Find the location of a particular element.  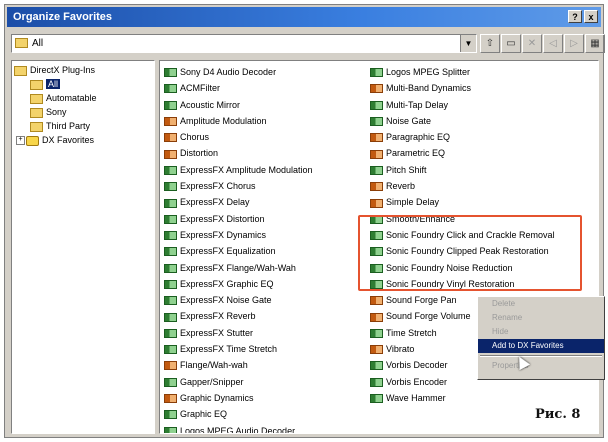

plugin-list-item: Gapper/Snipper is located at coordinates (238, 382).